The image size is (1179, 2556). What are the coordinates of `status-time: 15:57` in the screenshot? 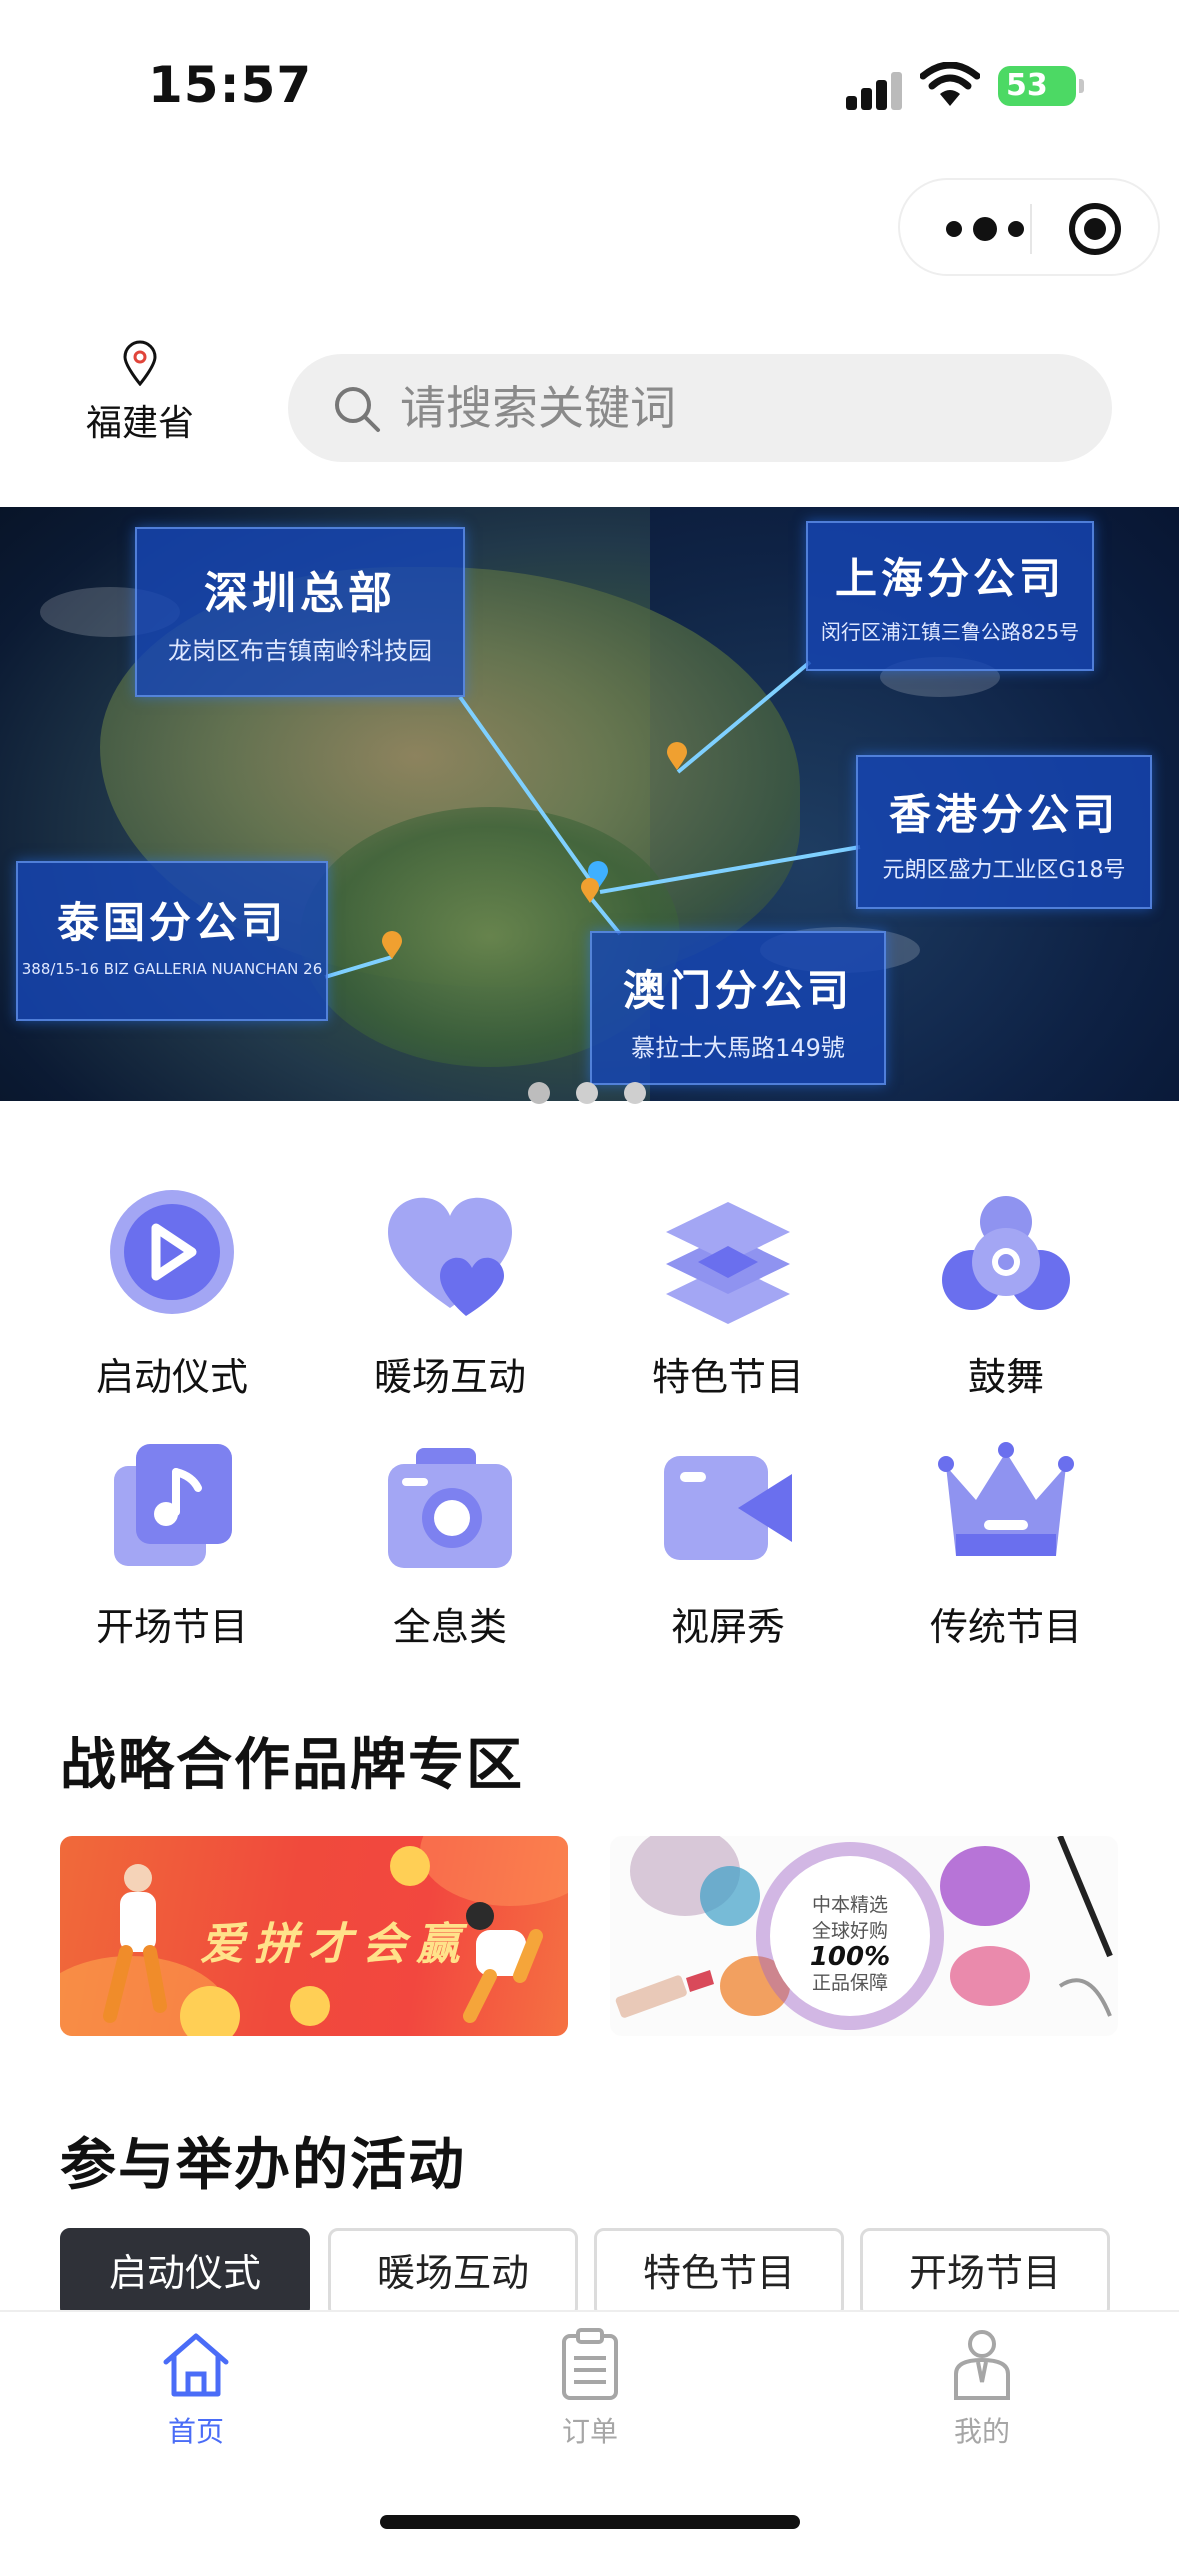 It's located at (230, 85).